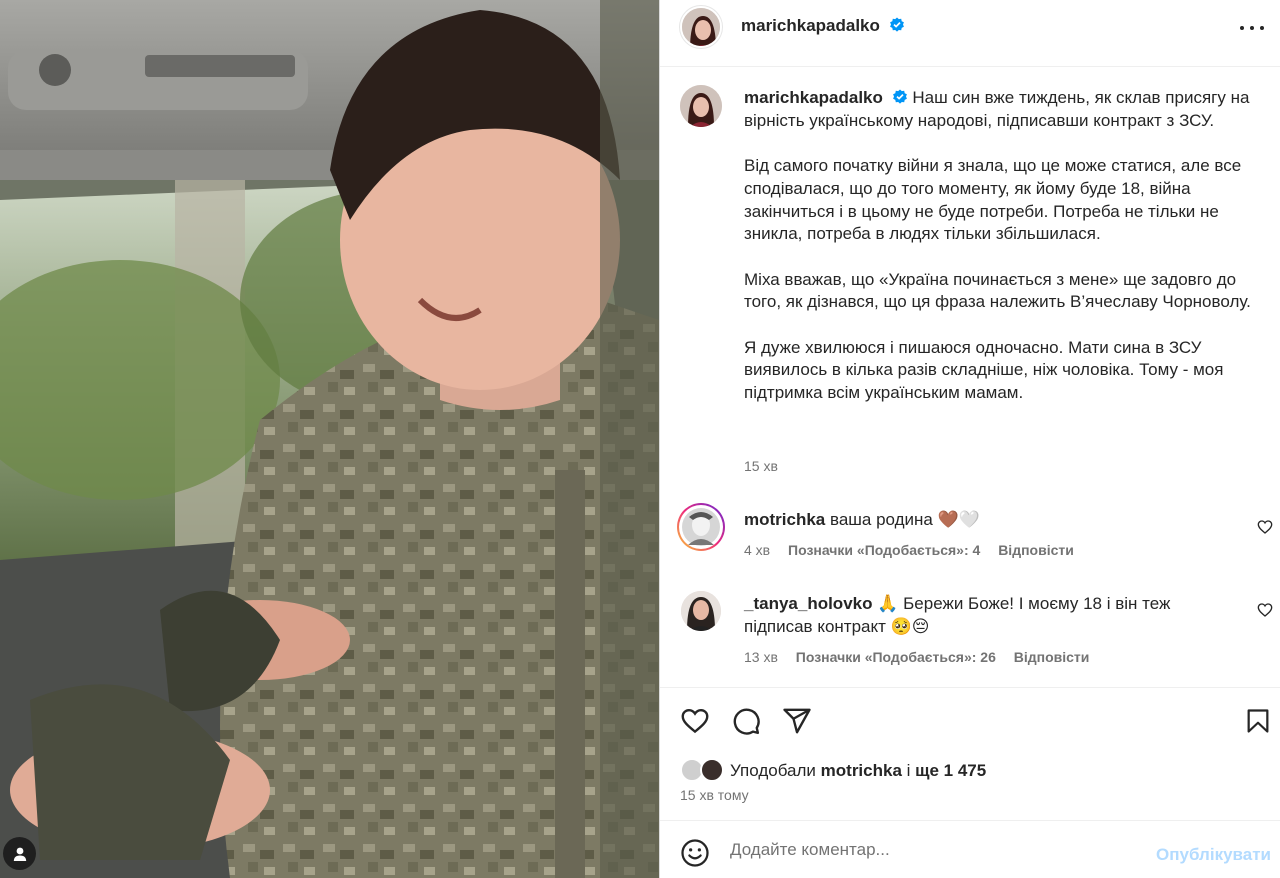  Describe the element at coordinates (714, 795) in the screenshot. I see `post-timestamp: 15 хв тому` at that location.